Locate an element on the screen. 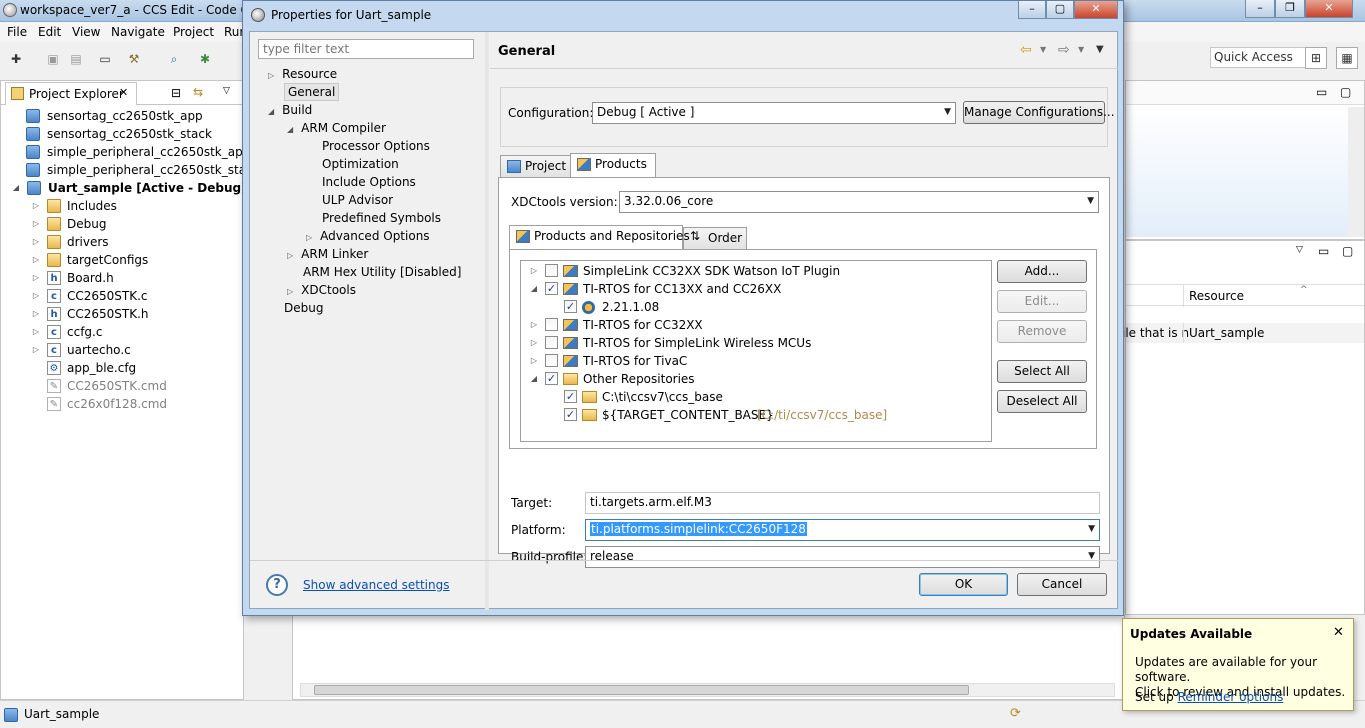 This screenshot has width=1365, height=728. tree-item-arm-compiler: ◢ ARM Compiler is located at coordinates (336, 128).